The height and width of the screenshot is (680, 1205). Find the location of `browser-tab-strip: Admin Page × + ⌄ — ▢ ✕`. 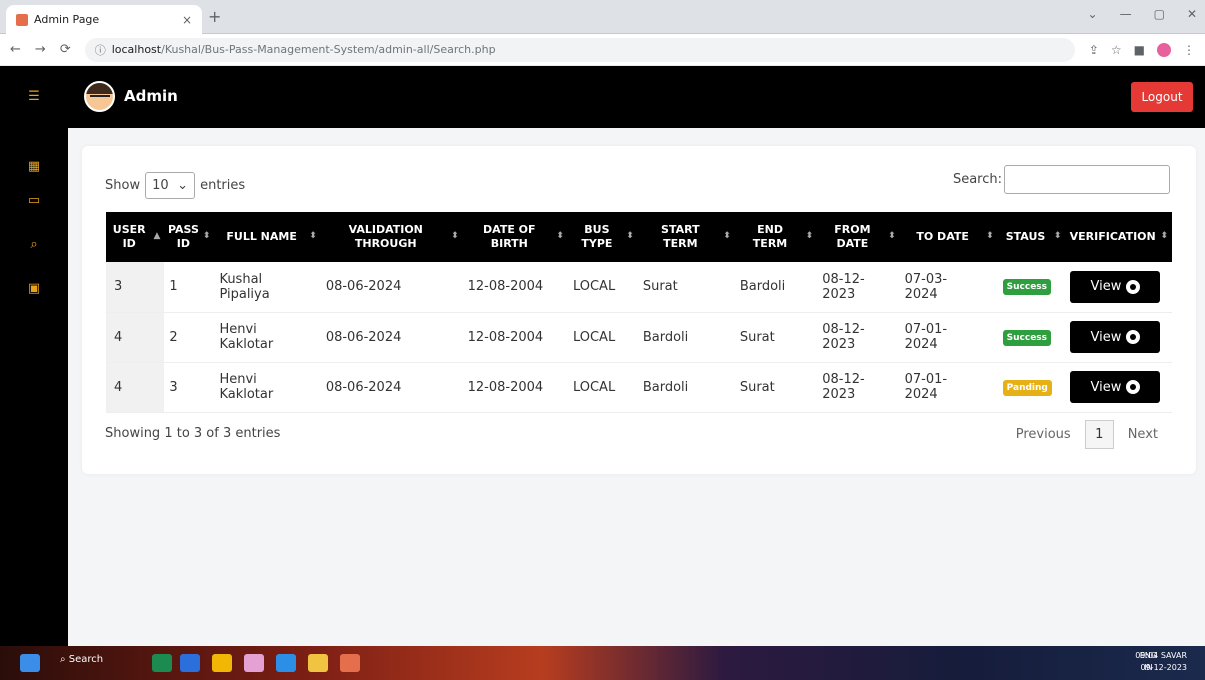

browser-tab-strip: Admin Page × + ⌄ — ▢ ✕ is located at coordinates (602, 17).